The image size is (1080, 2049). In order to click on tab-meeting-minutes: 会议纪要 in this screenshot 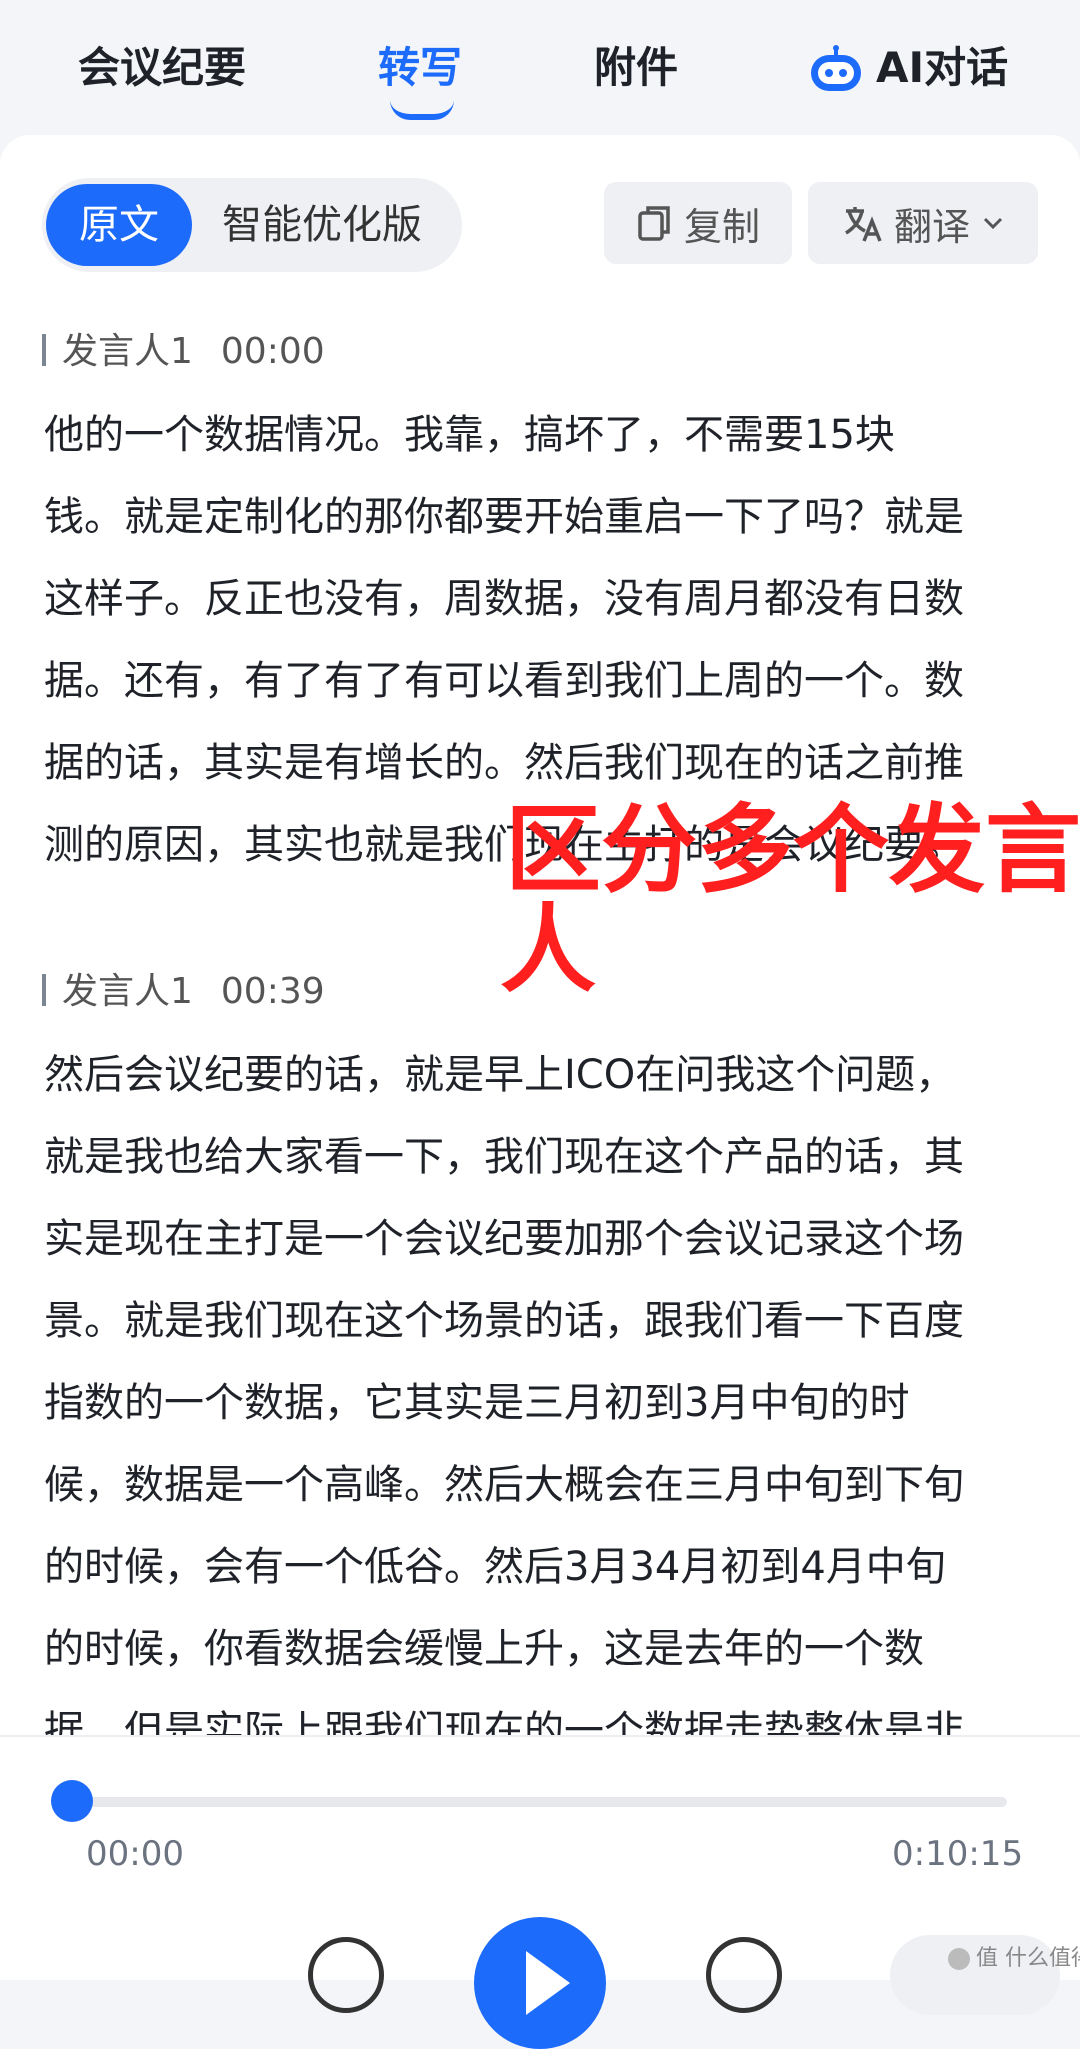, I will do `click(162, 68)`.